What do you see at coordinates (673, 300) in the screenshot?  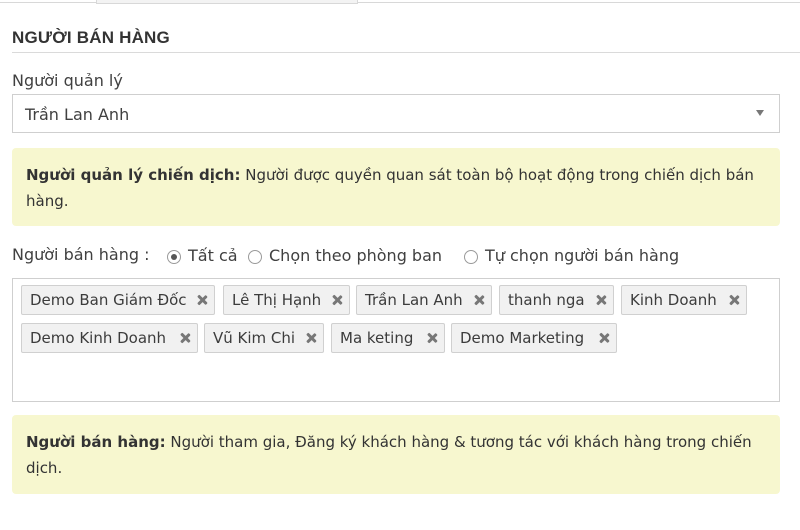 I see `tag-label: Kinh Doanh` at bounding box center [673, 300].